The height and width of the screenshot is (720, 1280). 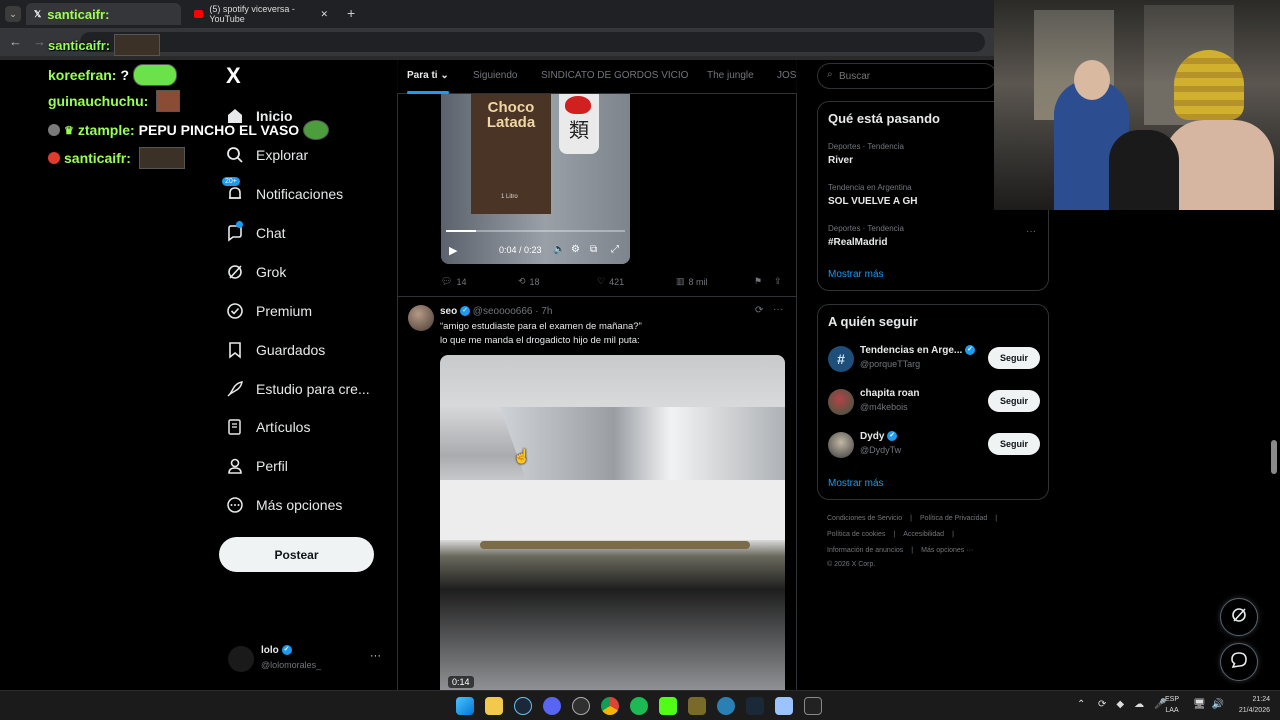 I want to click on tweet2-avatar, so click(x=421, y=318).